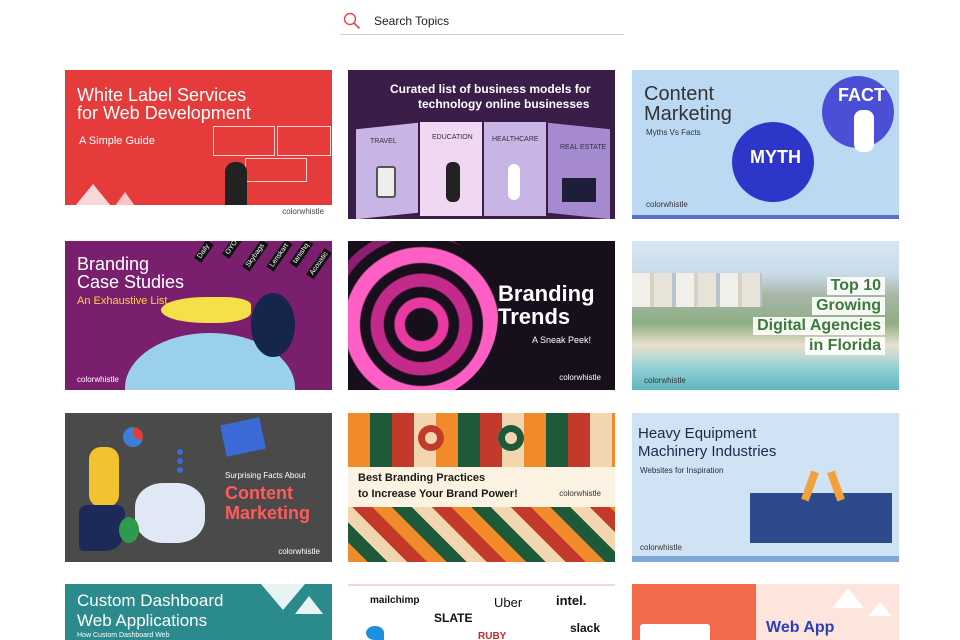 This screenshot has height=640, width=960. I want to click on card-subtitle: An Exhaustive List, so click(122, 301).